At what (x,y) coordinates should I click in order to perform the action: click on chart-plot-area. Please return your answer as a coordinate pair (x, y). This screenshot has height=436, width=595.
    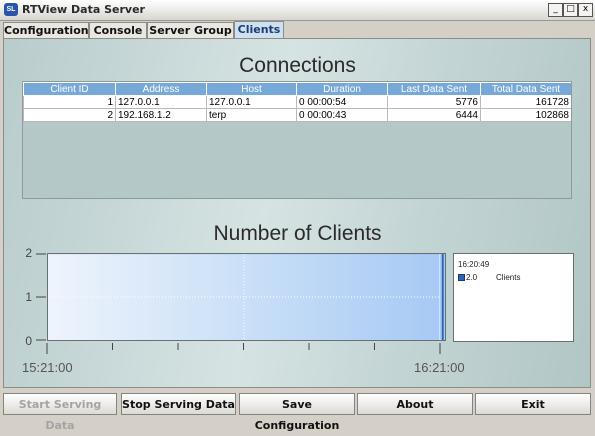
    Looking at the image, I should click on (246, 297).